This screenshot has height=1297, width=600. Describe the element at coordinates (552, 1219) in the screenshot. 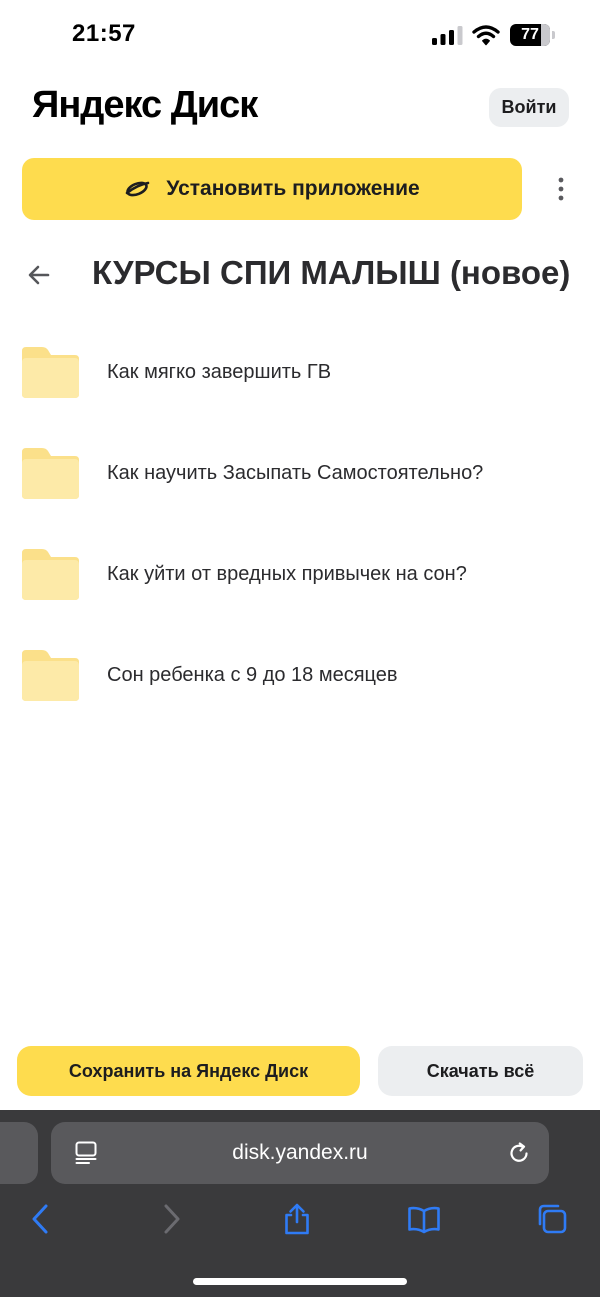

I see `tabs-icon` at that location.